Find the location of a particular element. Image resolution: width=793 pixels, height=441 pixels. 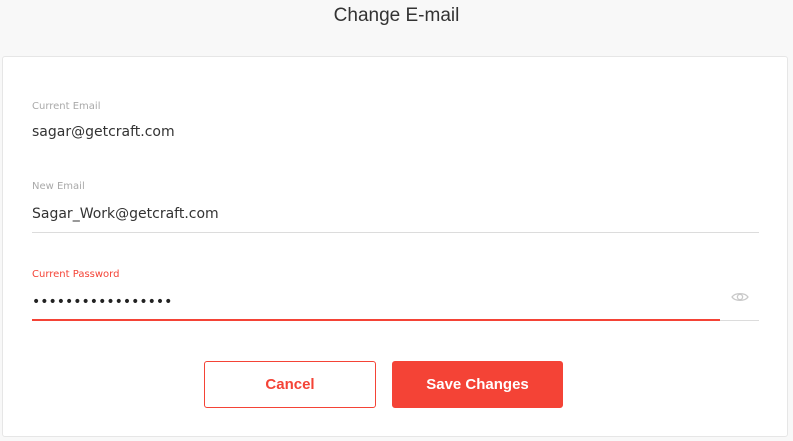

new-email-label: New Email is located at coordinates (58, 186).